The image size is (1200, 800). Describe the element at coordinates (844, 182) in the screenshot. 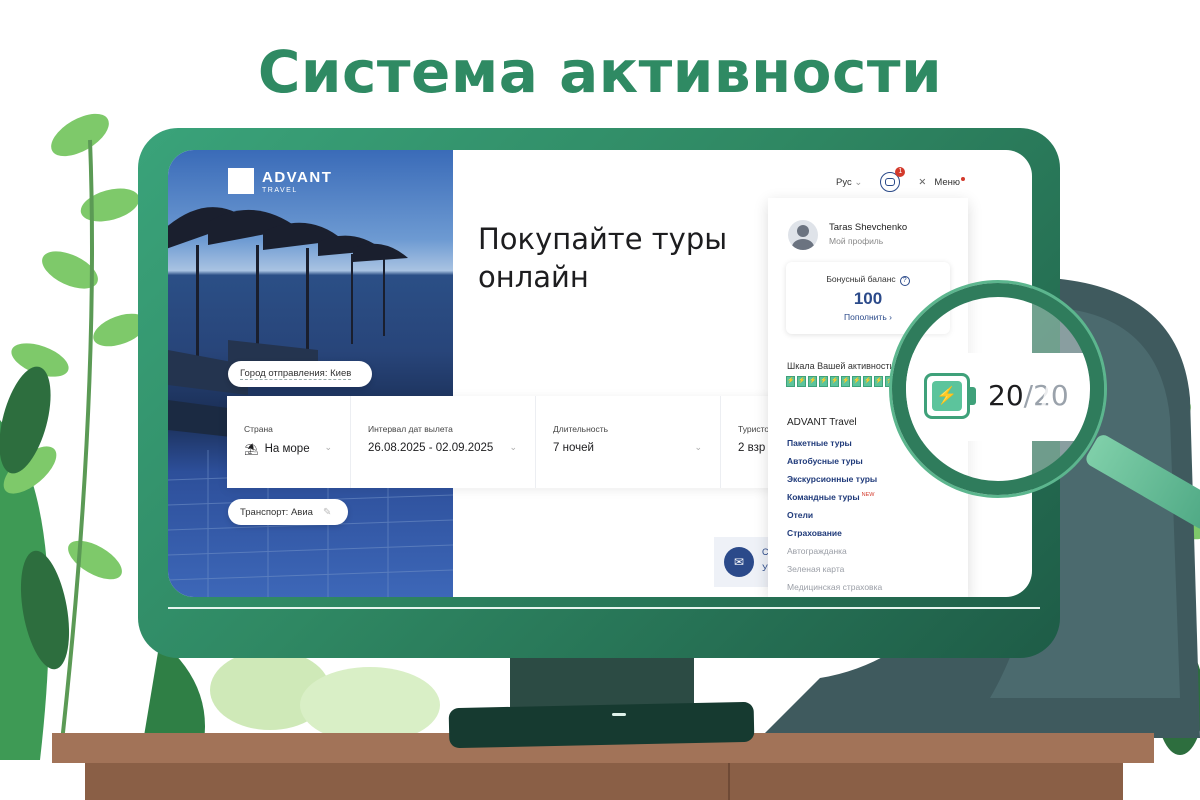

I see `language-label: Рус` at that location.